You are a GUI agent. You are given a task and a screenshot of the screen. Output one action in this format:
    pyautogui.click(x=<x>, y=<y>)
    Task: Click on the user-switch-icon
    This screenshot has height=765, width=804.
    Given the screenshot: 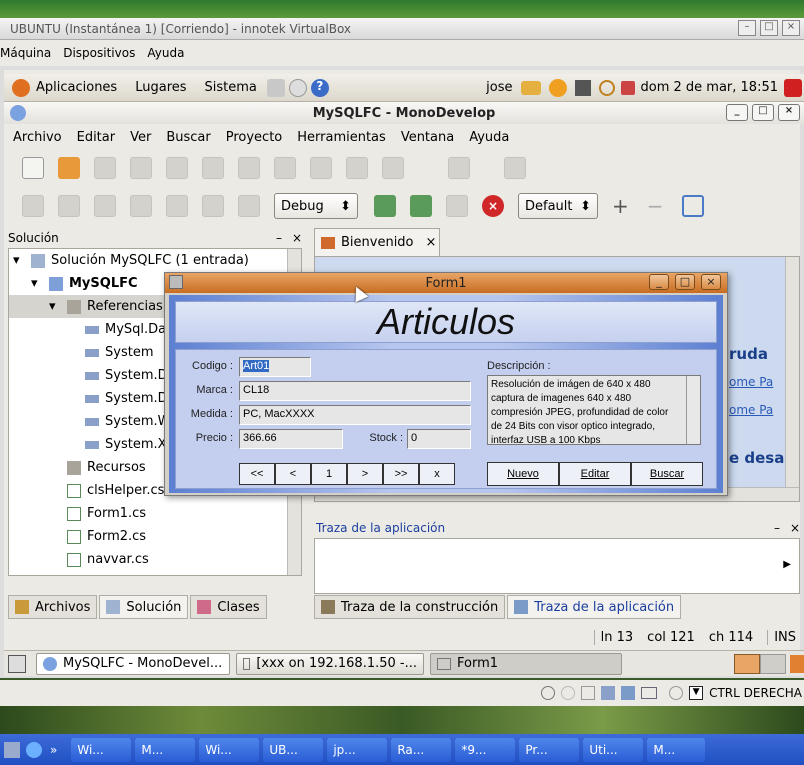 What is the action you would take?
    pyautogui.click(x=530, y=87)
    